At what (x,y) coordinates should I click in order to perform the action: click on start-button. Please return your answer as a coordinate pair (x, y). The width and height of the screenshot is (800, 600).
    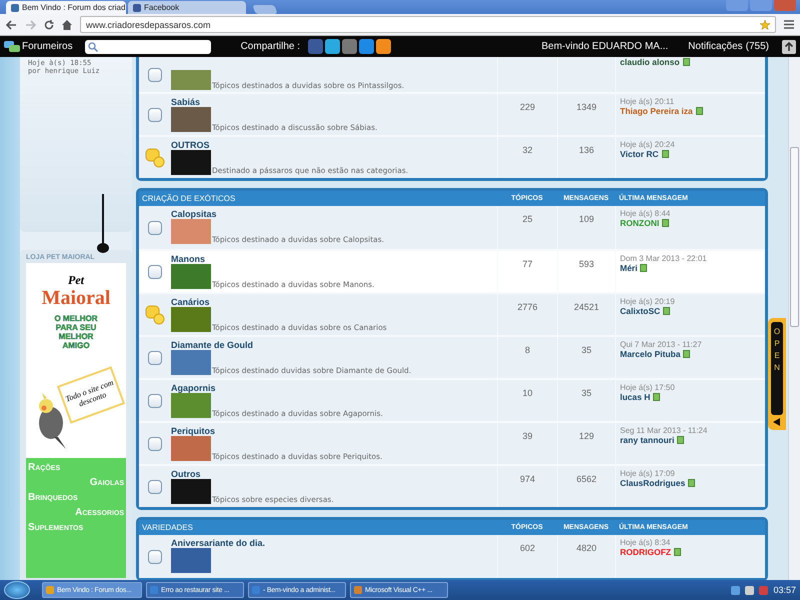
    Looking at the image, I should click on (17, 590).